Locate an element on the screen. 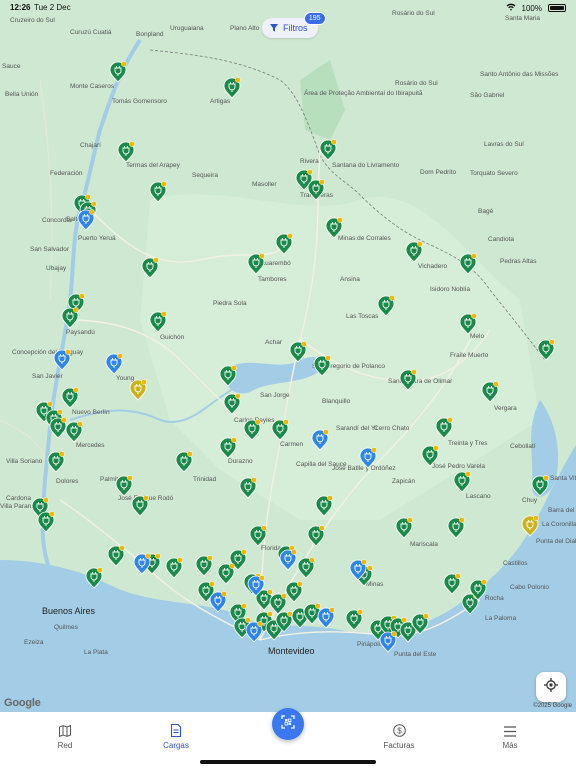  map-place-label: Melo is located at coordinates (477, 336).